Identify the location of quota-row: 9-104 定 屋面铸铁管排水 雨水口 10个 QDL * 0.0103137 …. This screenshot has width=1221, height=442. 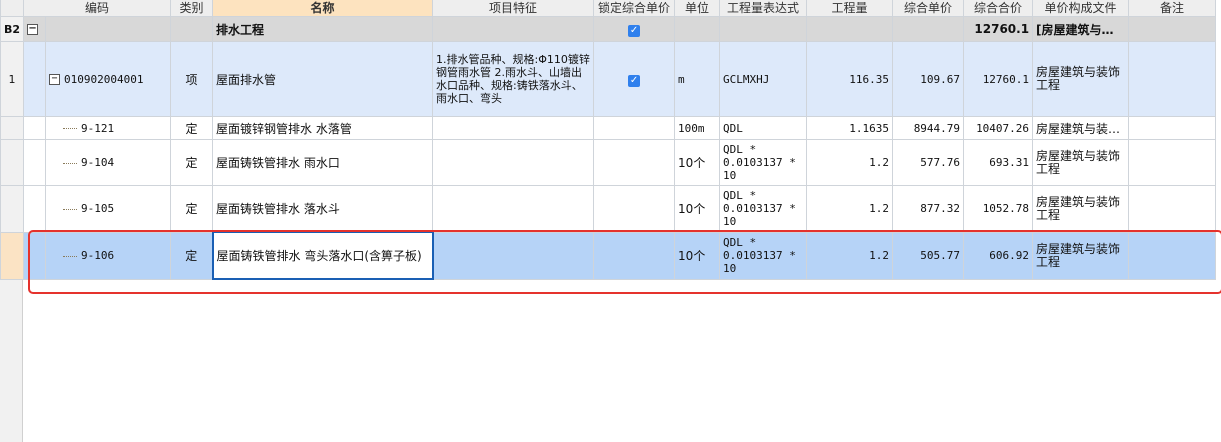
(608, 162).